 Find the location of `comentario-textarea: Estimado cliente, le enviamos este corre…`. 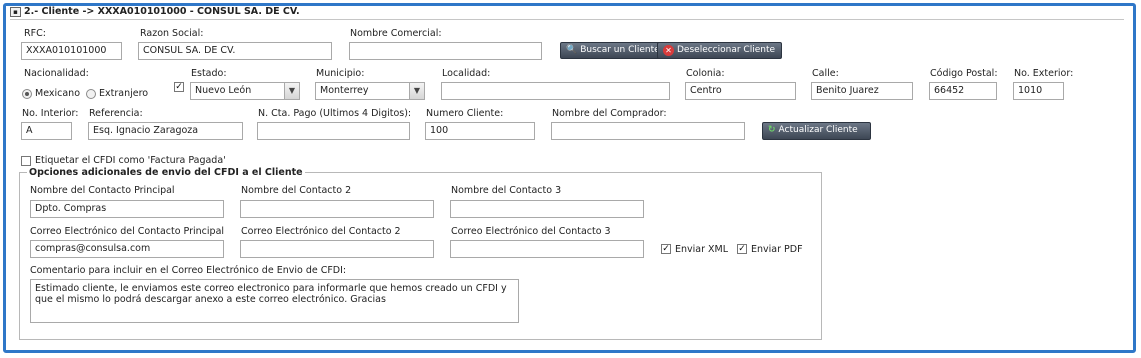

comentario-textarea: Estimado cliente, le enviamos este corre… is located at coordinates (274, 301).